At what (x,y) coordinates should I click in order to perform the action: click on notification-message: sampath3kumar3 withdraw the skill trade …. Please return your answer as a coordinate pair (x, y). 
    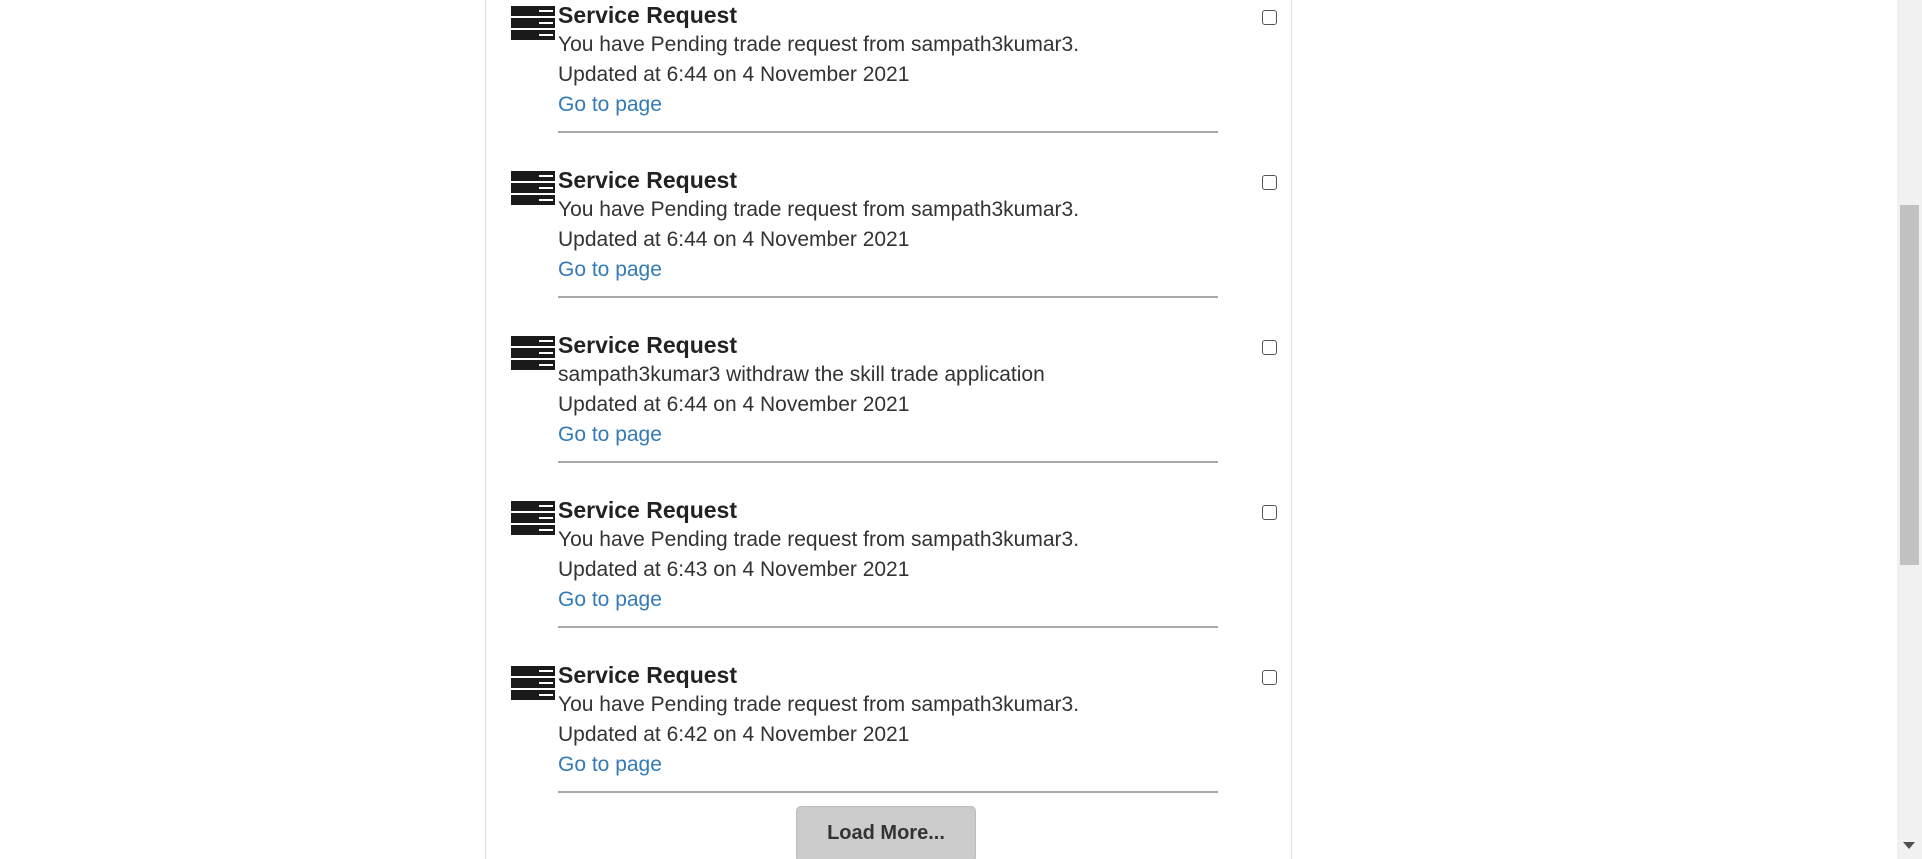
    Looking at the image, I should click on (801, 374).